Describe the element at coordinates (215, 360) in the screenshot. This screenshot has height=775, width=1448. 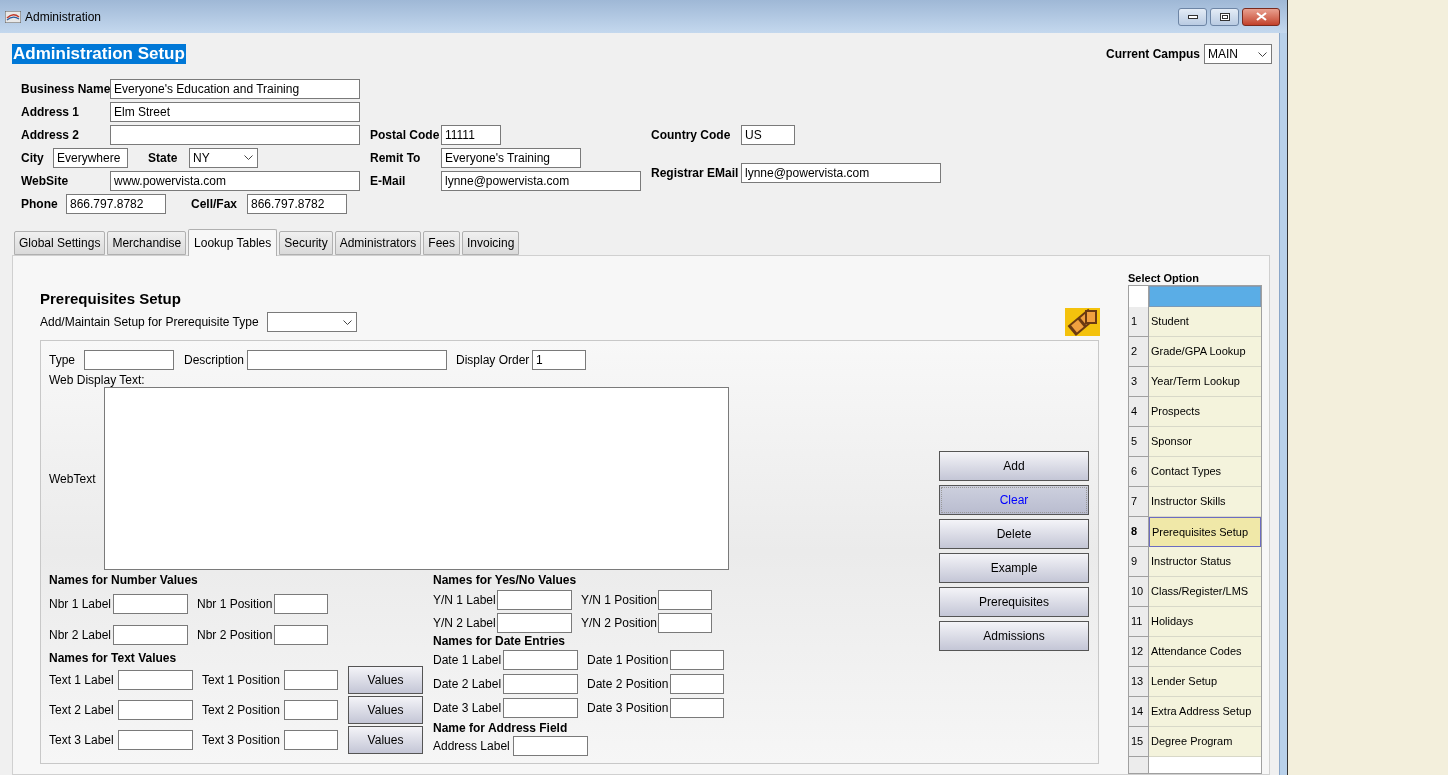
I see `field-label: Description` at that location.